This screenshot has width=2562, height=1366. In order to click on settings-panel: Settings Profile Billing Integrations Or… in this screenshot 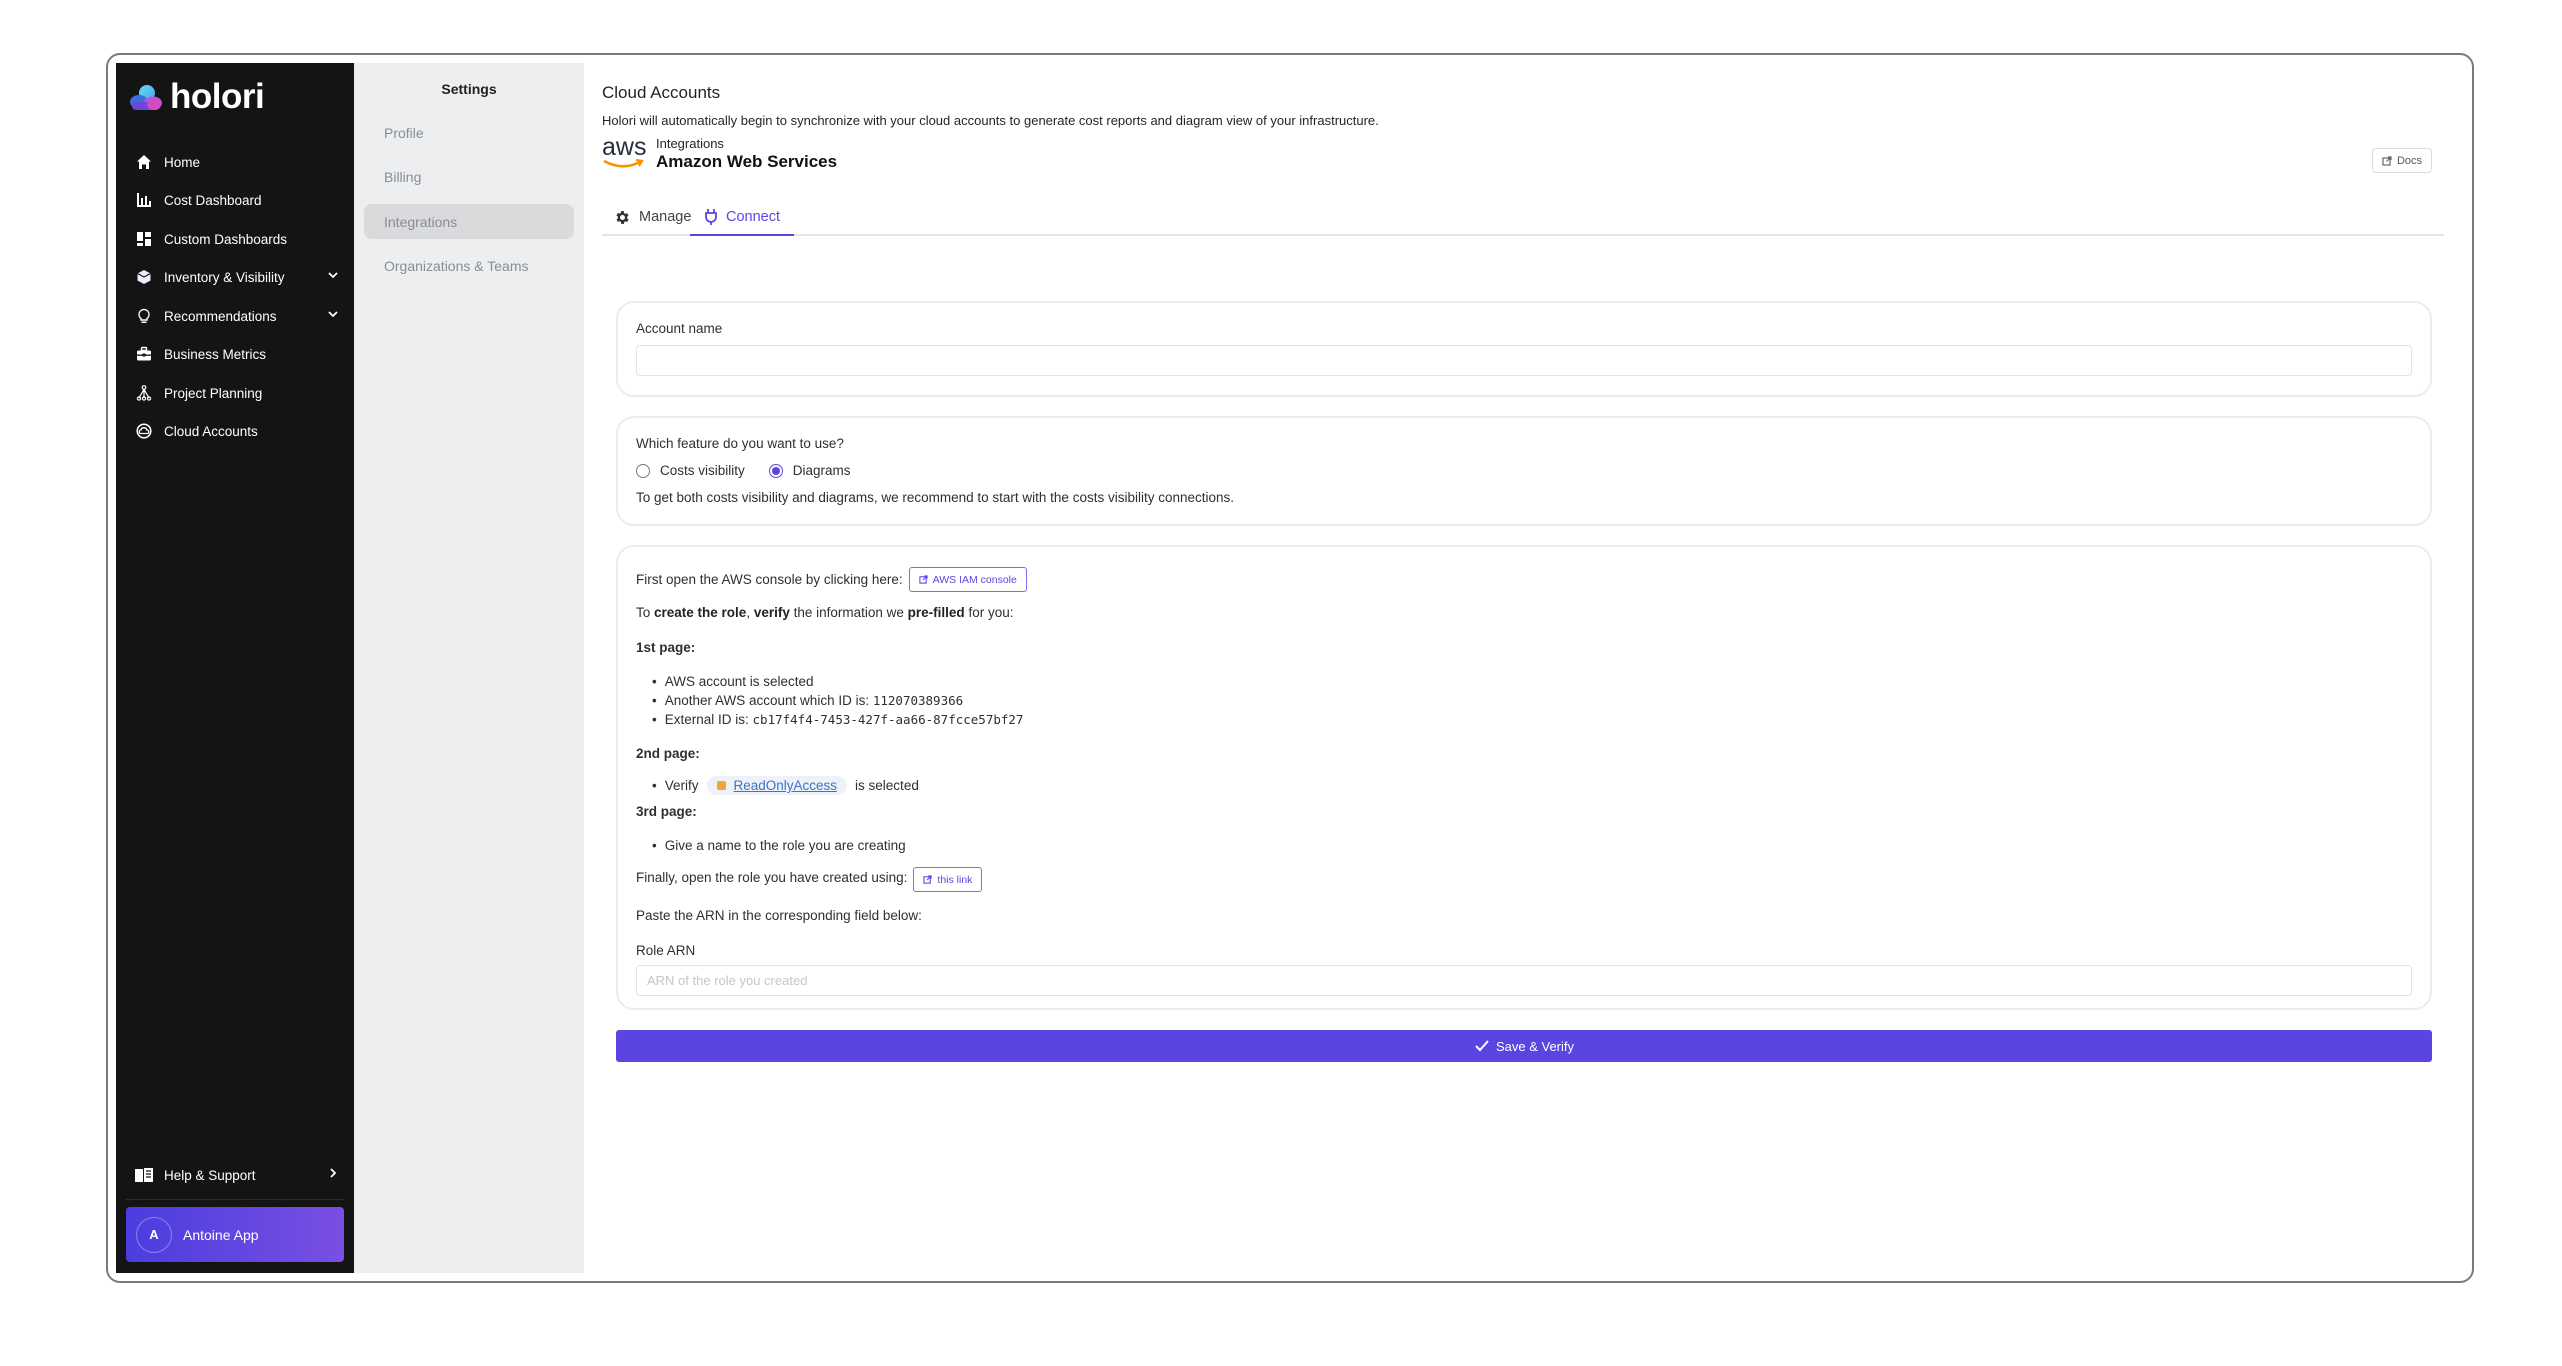, I will do `click(469, 668)`.